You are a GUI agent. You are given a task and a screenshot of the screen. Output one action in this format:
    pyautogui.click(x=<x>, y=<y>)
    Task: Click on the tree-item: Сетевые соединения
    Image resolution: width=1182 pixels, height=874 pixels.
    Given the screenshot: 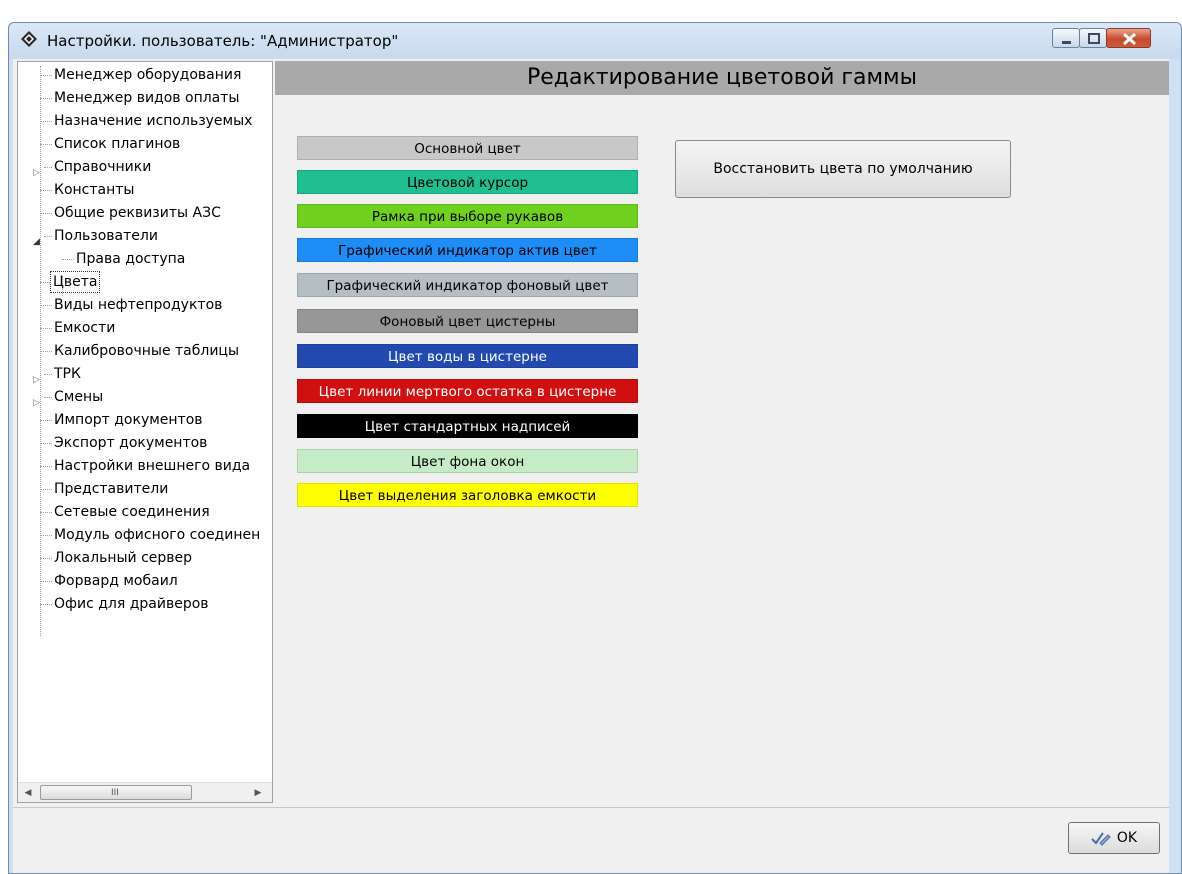 What is the action you would take?
    pyautogui.click(x=145, y=512)
    